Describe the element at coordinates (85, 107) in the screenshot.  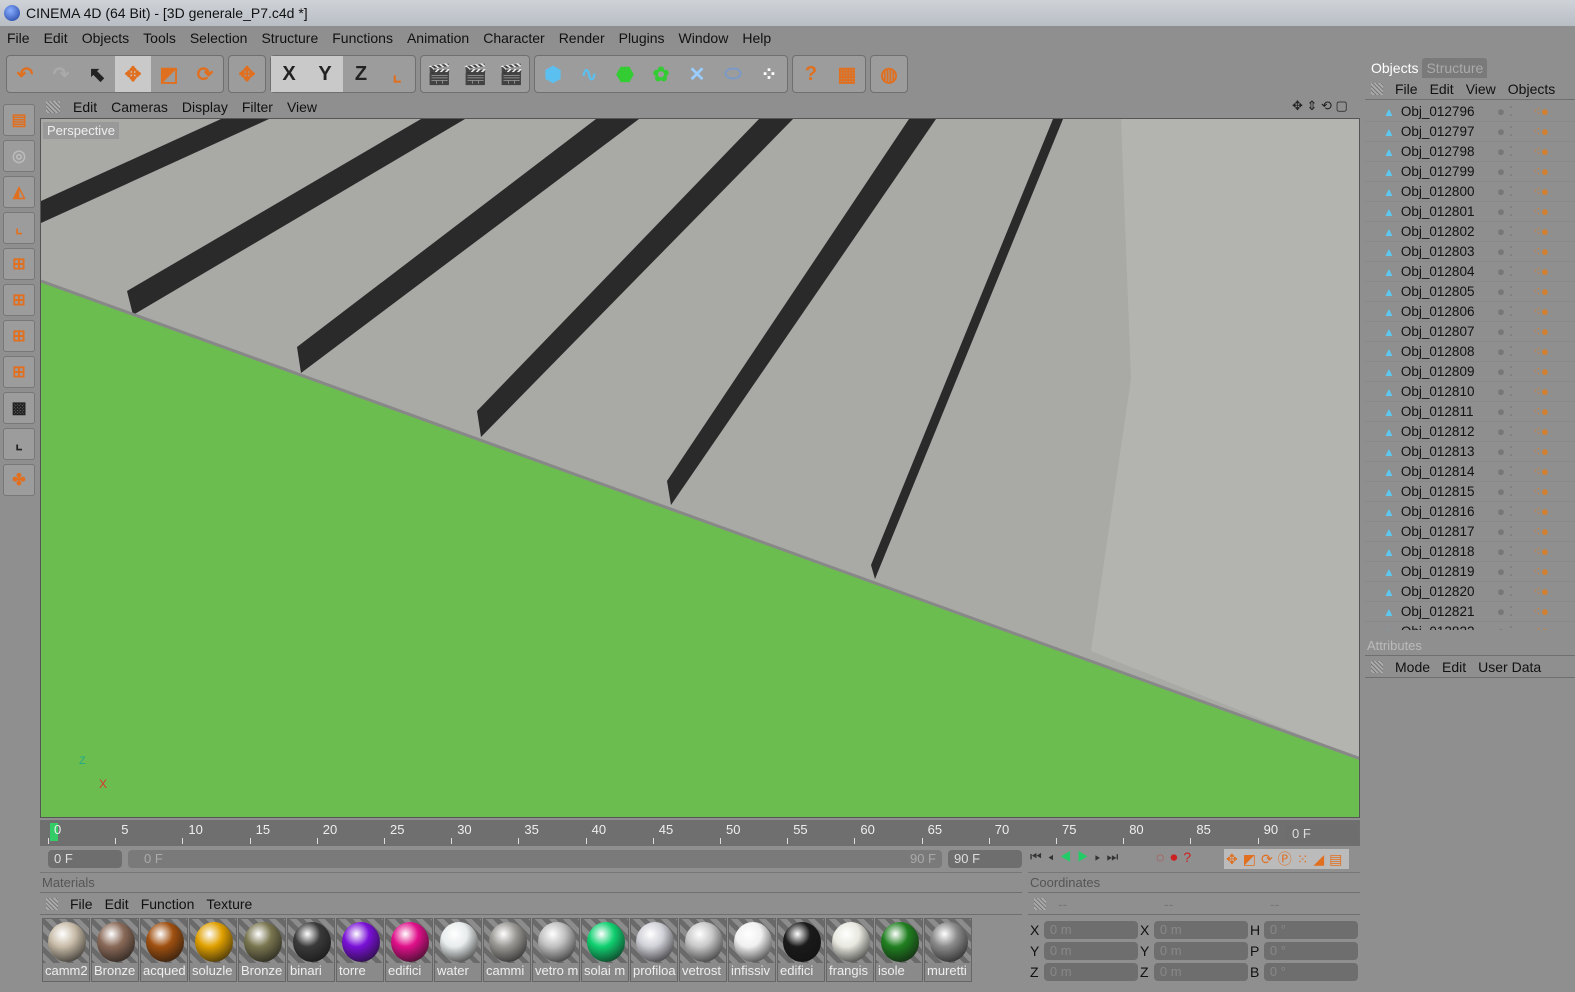
I see `viewport-menu-edit: Edit` at that location.